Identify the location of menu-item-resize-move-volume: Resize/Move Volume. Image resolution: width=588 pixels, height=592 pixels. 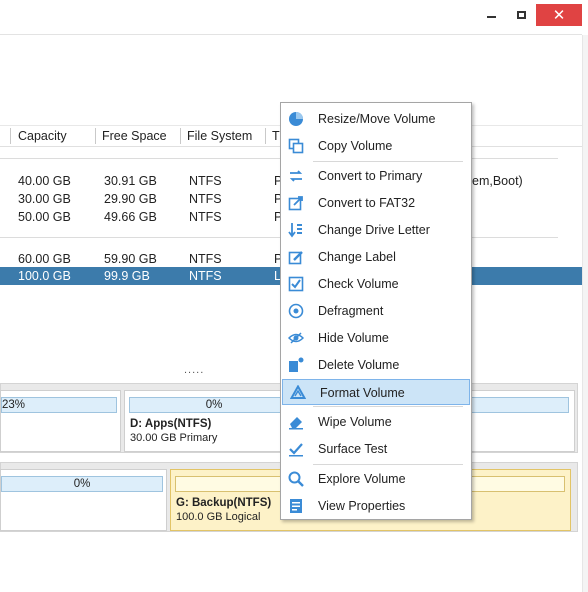
(376, 119).